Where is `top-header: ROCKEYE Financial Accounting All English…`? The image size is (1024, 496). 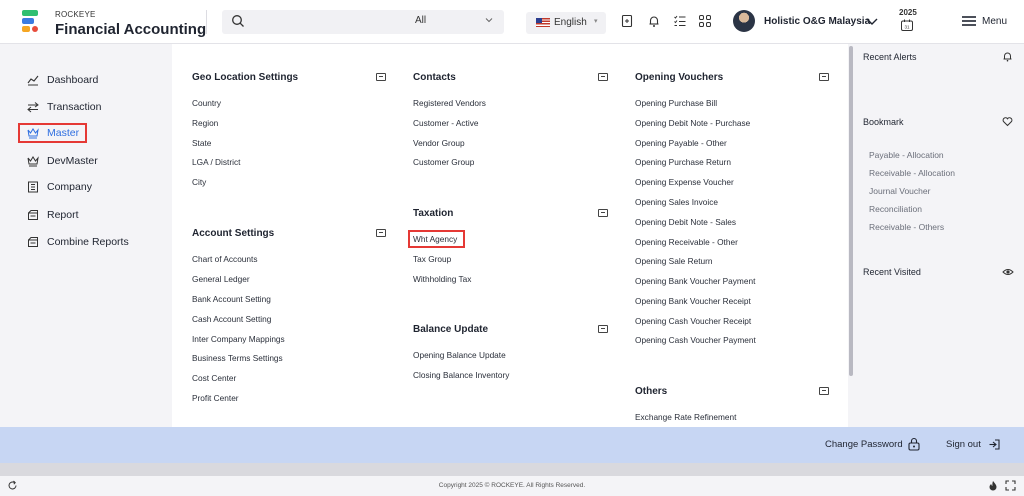 top-header: ROCKEYE Financial Accounting All English… is located at coordinates (512, 22).